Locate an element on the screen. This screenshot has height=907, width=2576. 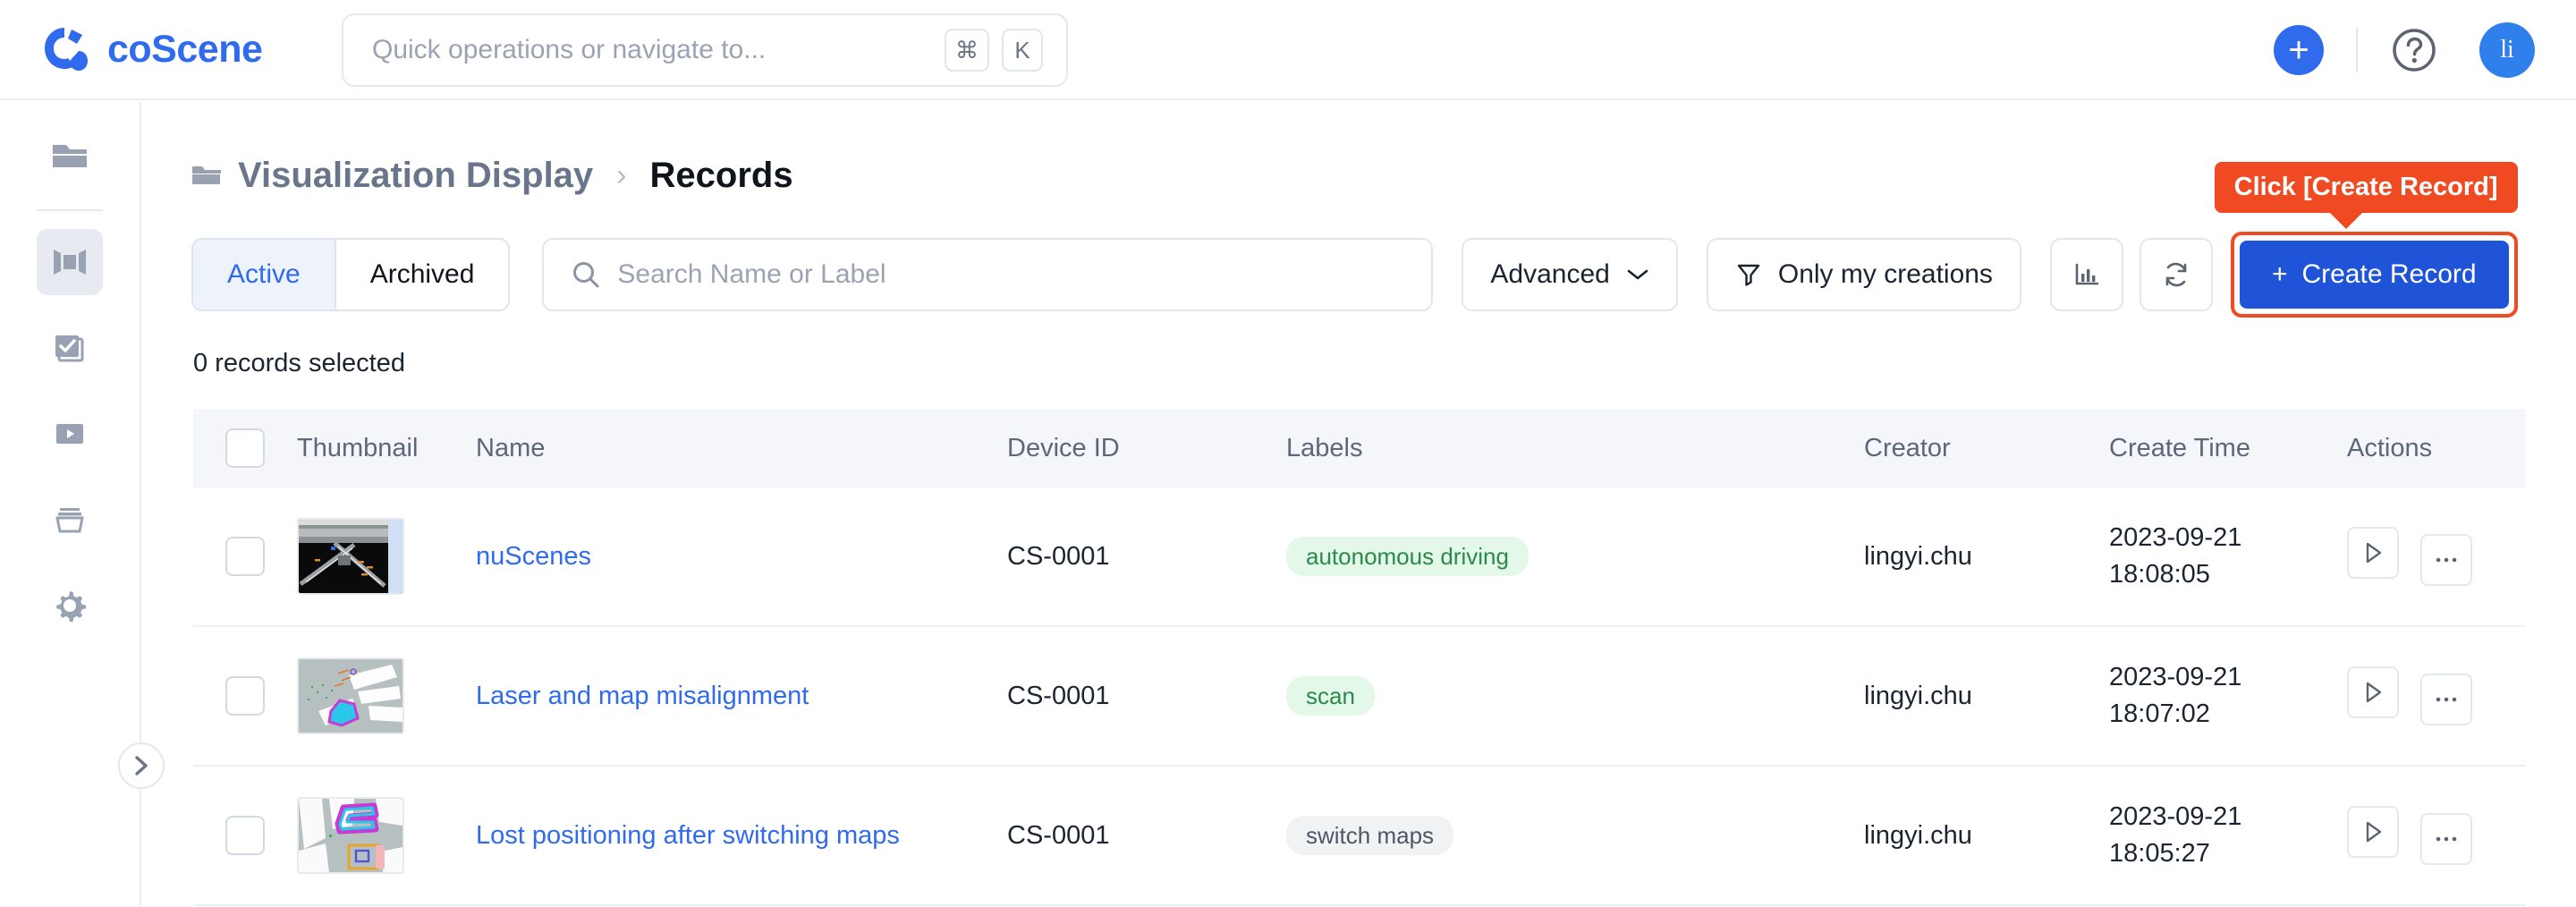
sidebar-item-settings is located at coordinates (70, 606).